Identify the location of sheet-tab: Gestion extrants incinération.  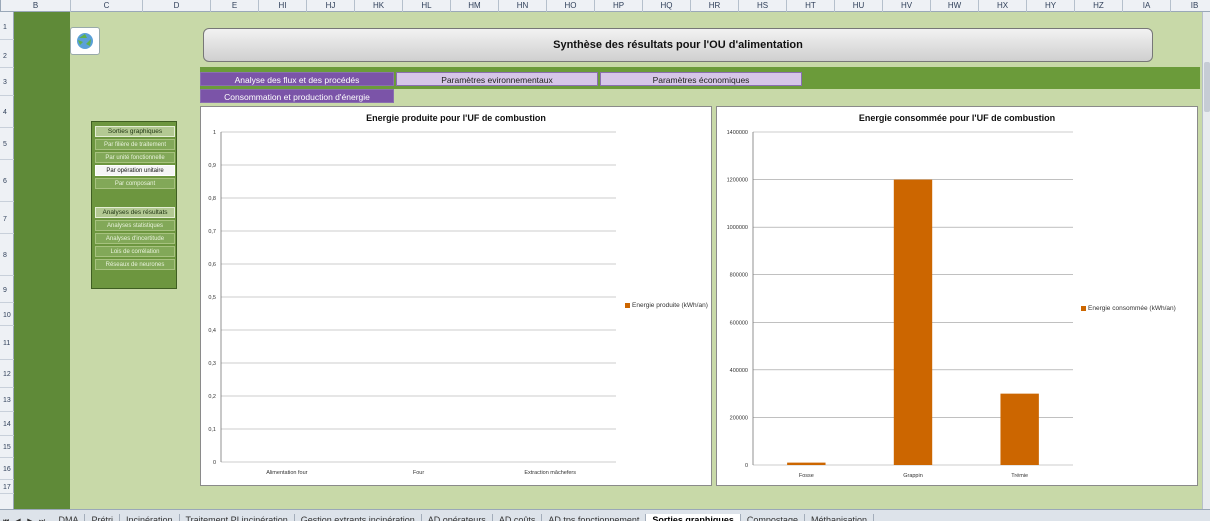
(358, 517).